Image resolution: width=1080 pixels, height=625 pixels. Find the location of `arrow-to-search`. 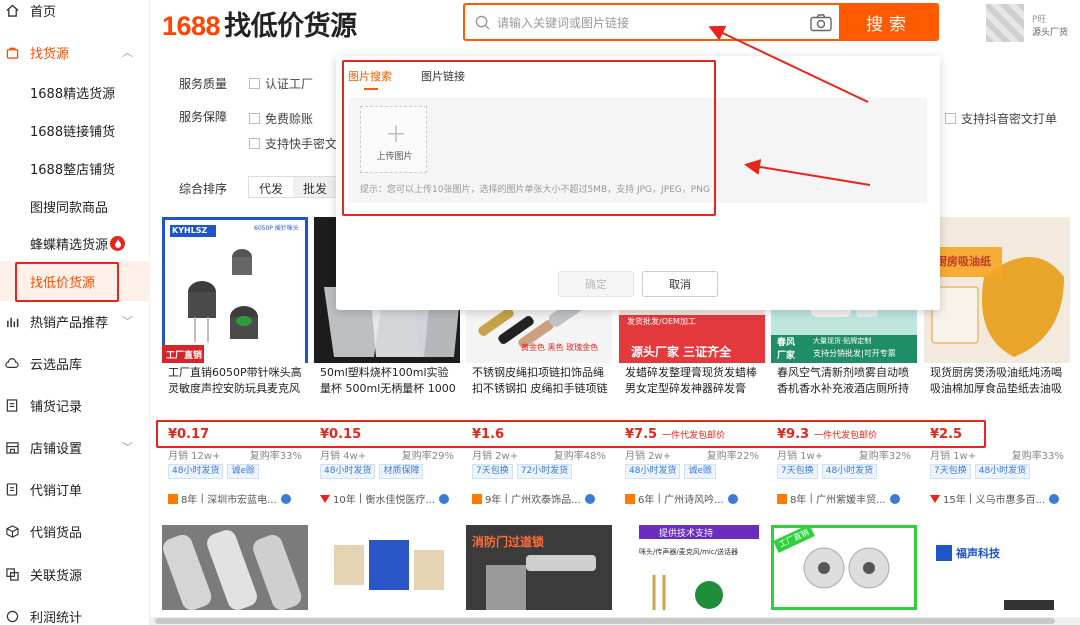

arrow-to-search is located at coordinates (788, 64).